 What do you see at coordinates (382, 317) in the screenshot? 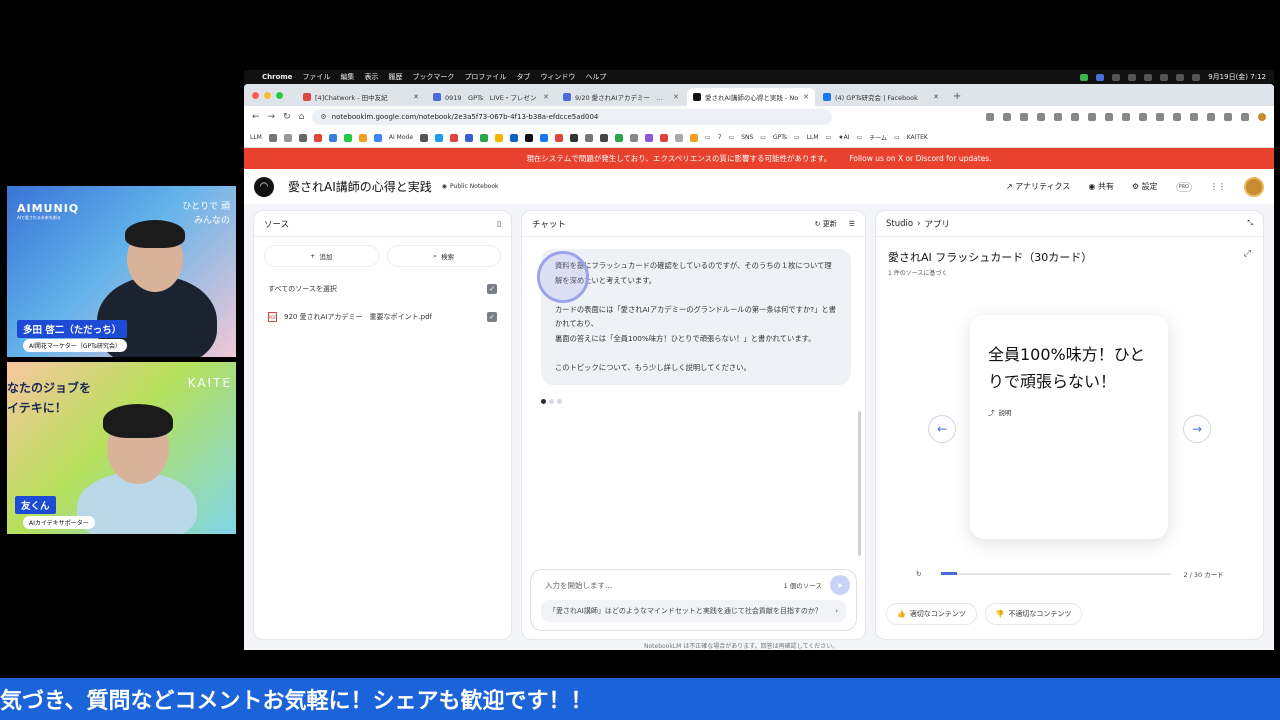
I see `source-item: PDF 920 愛されAIアカデミー 重要なポイント.pdf ✓` at bounding box center [382, 317].